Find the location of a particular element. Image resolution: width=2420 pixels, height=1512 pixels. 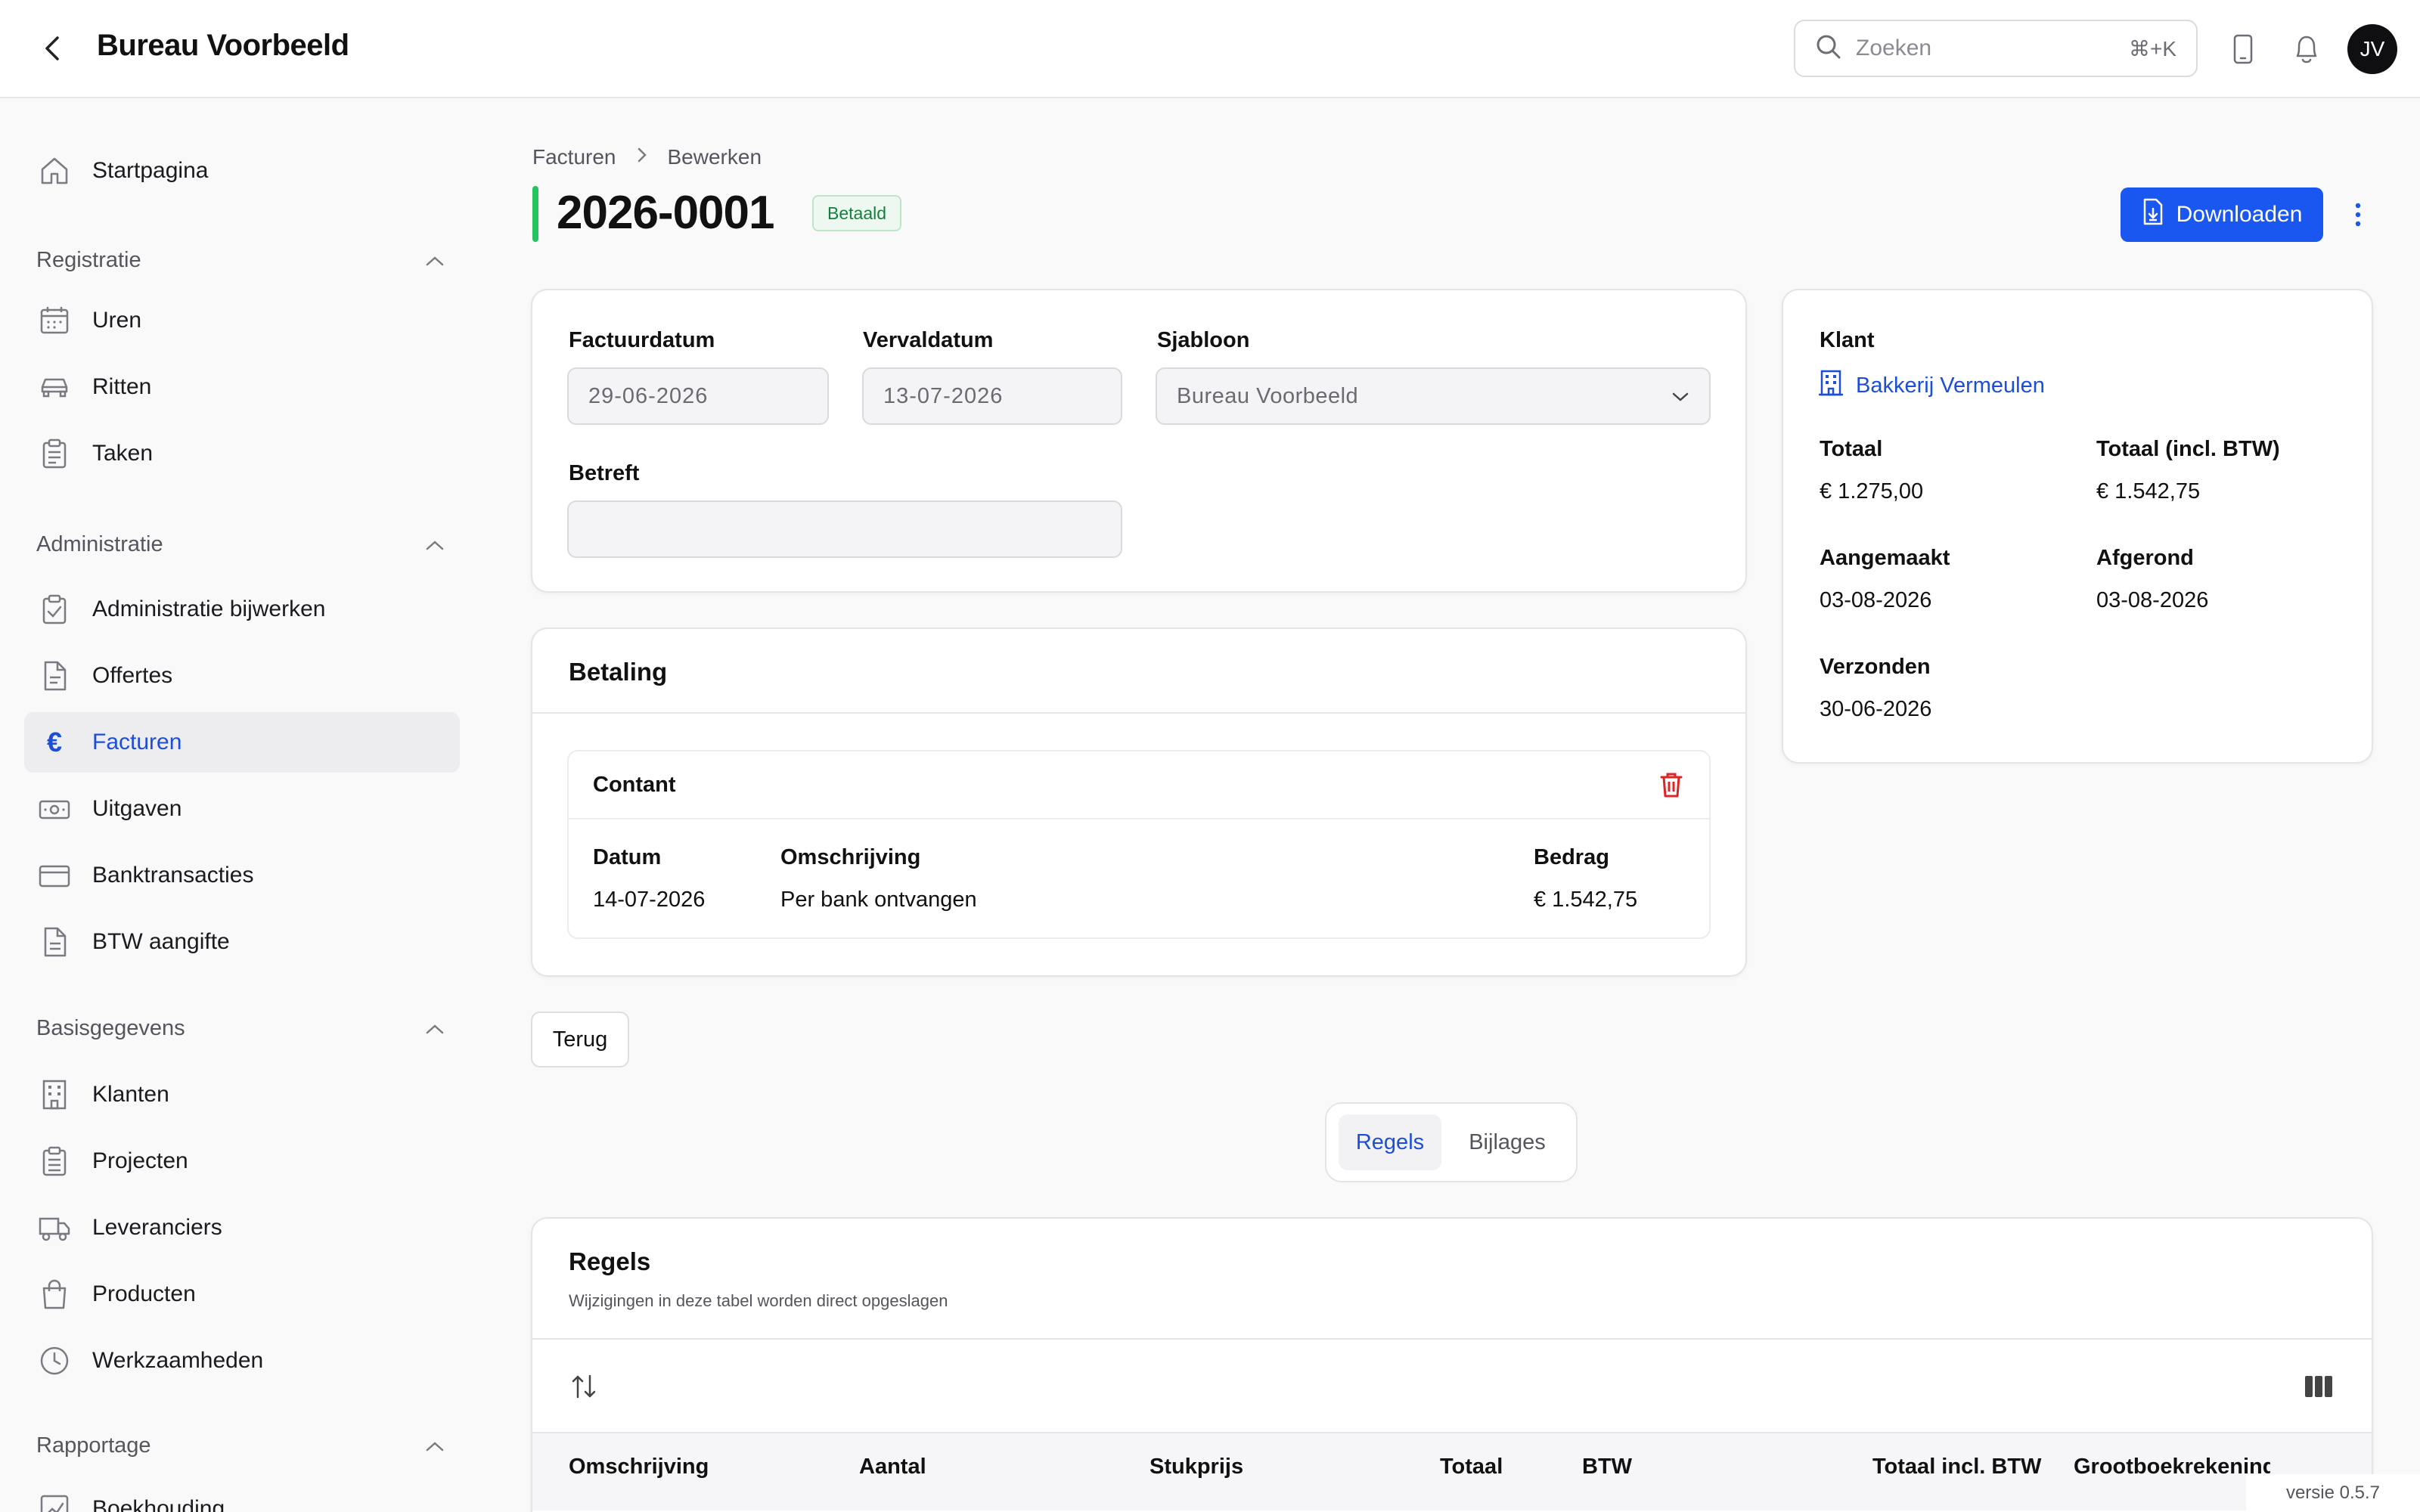

sidebar-item-klanten: Klanten is located at coordinates (242, 1094).